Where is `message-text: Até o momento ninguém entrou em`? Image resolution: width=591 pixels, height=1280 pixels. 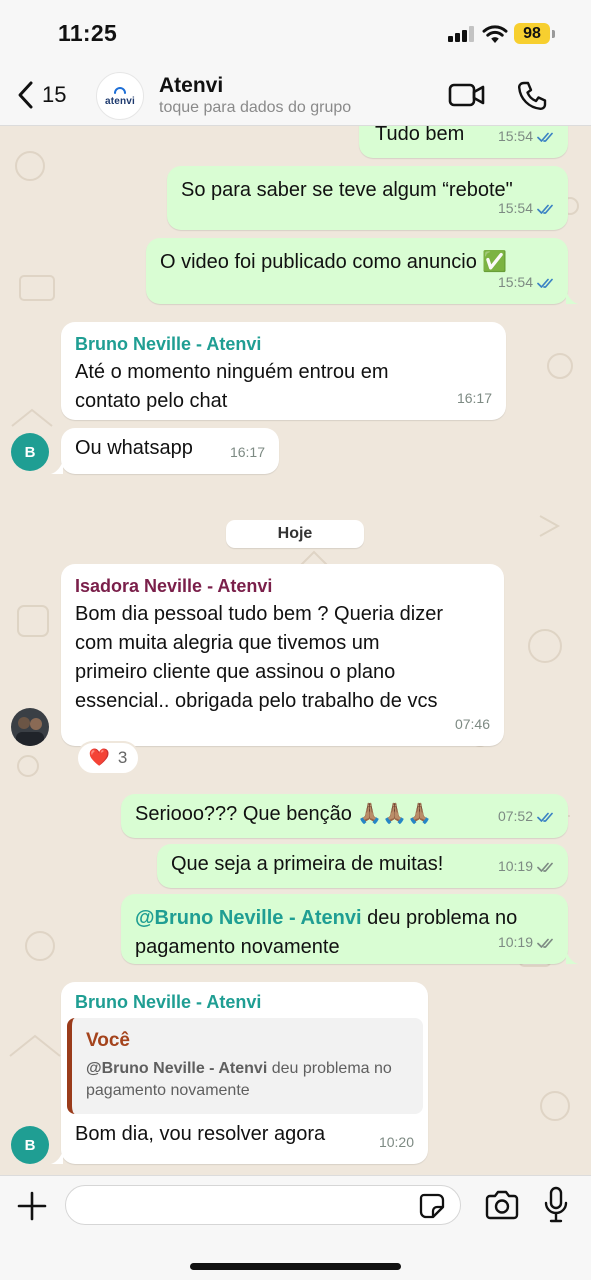 message-text: Até o momento ninguém entrou em is located at coordinates (232, 372).